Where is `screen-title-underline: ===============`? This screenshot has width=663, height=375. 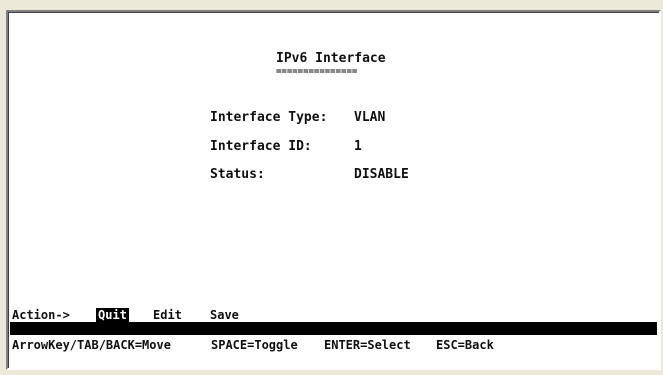
screen-title-underline: =============== is located at coordinates (317, 72).